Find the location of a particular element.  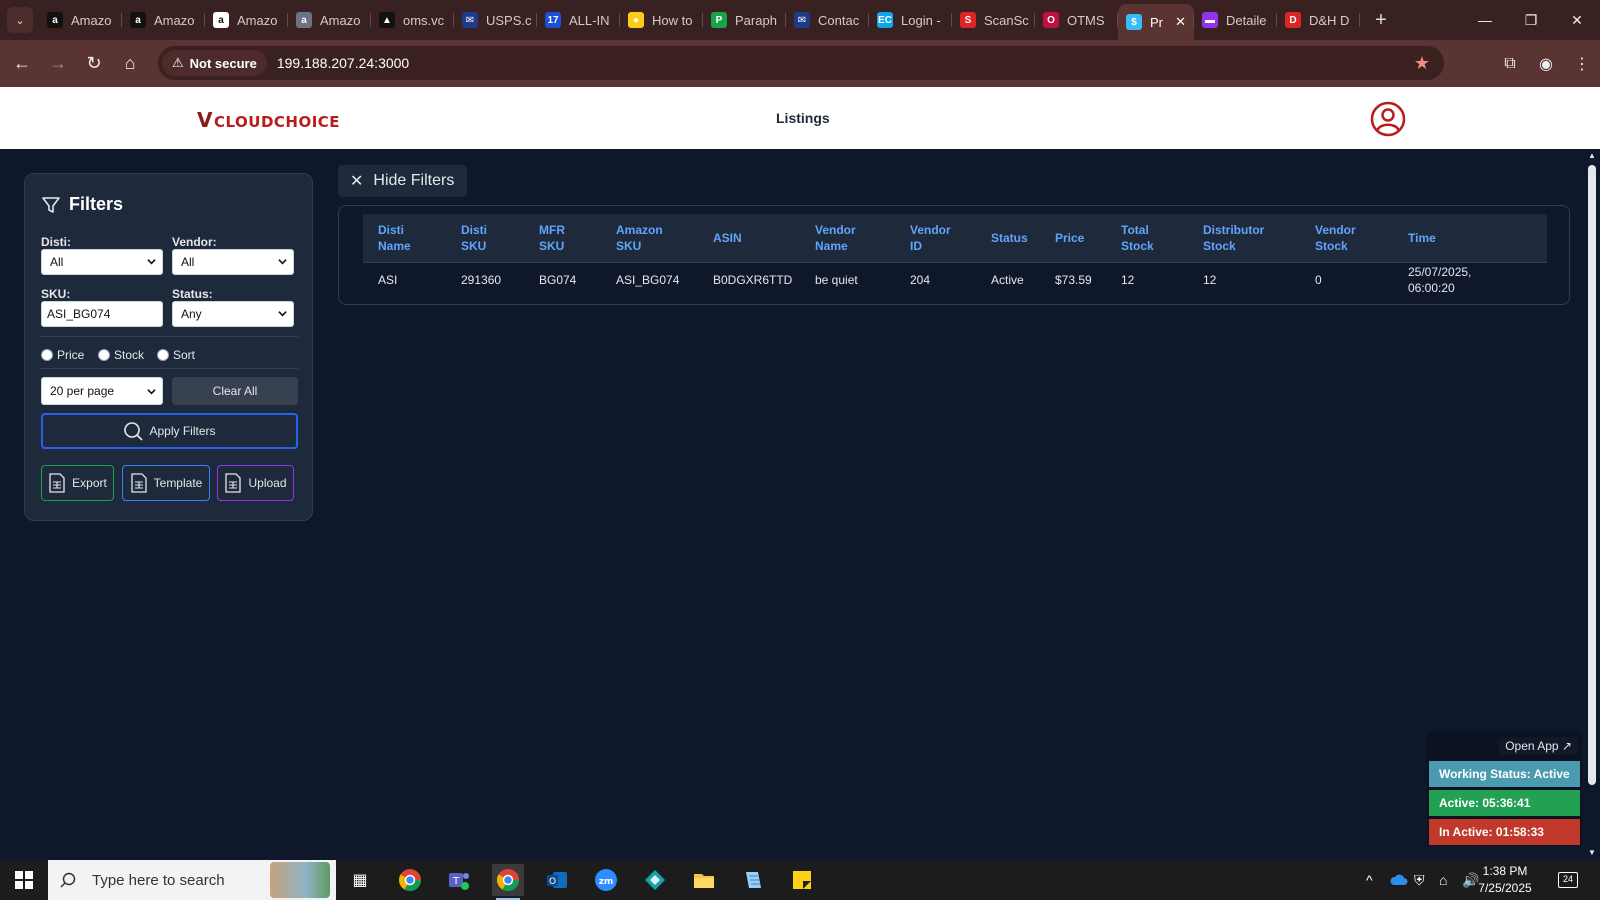

nav-listings: Listings is located at coordinates (803, 118).